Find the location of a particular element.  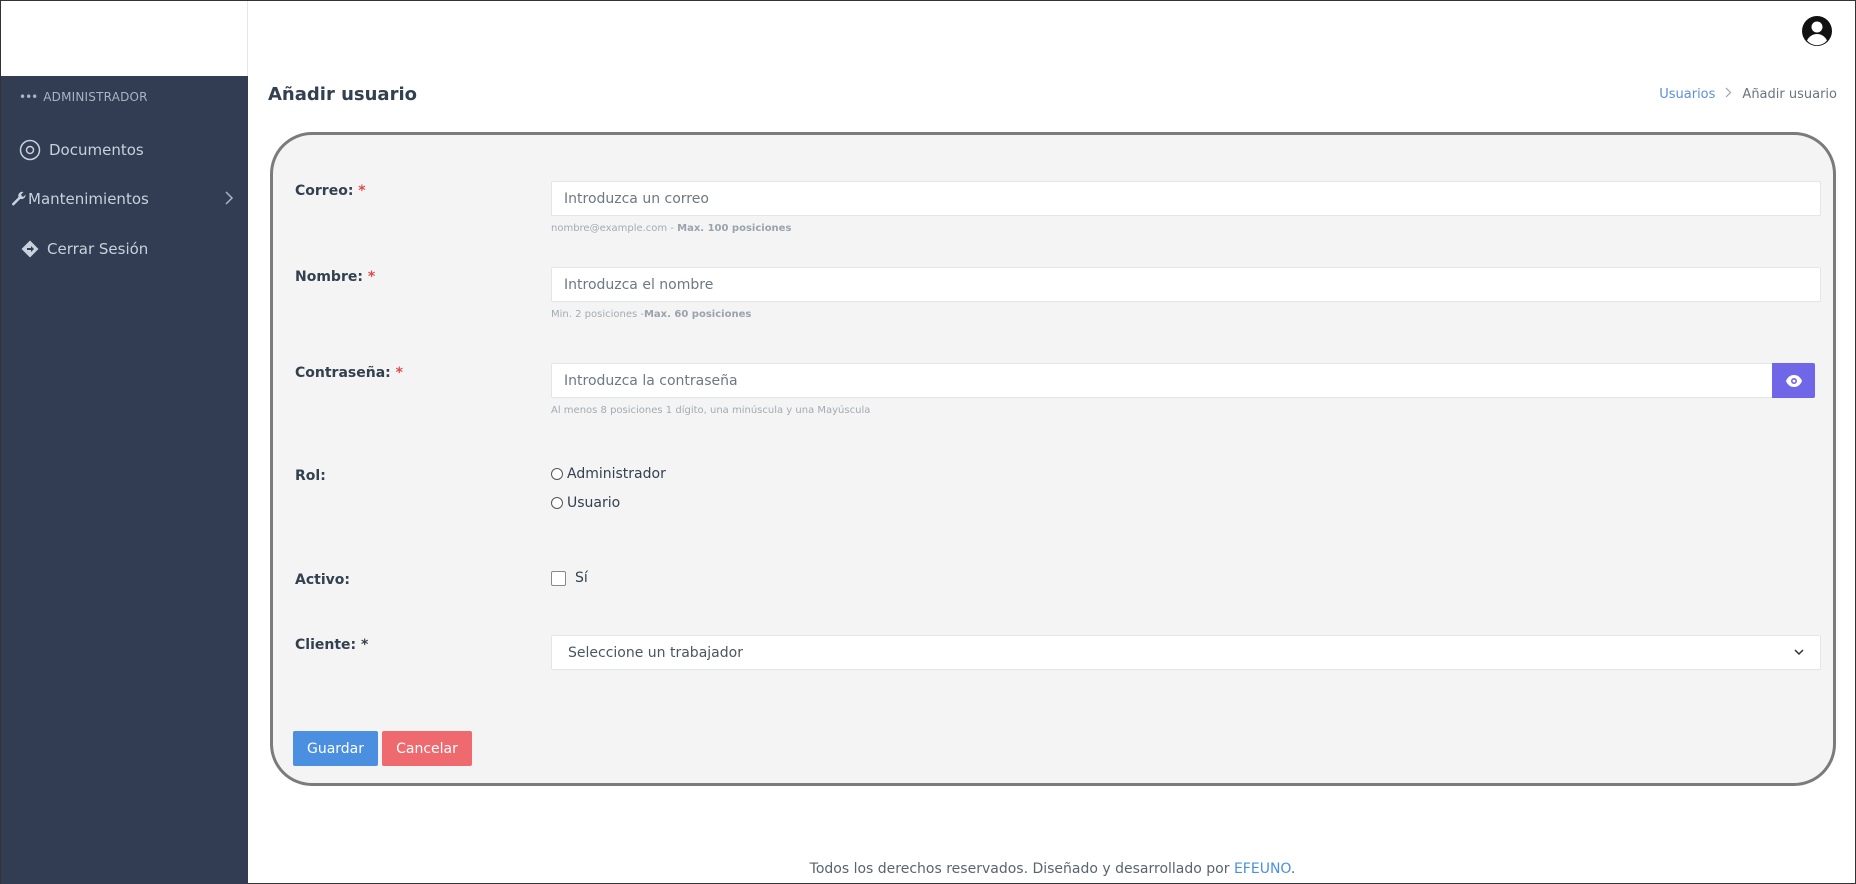

sidebar-item-documentos: Documentos is located at coordinates (124, 150).